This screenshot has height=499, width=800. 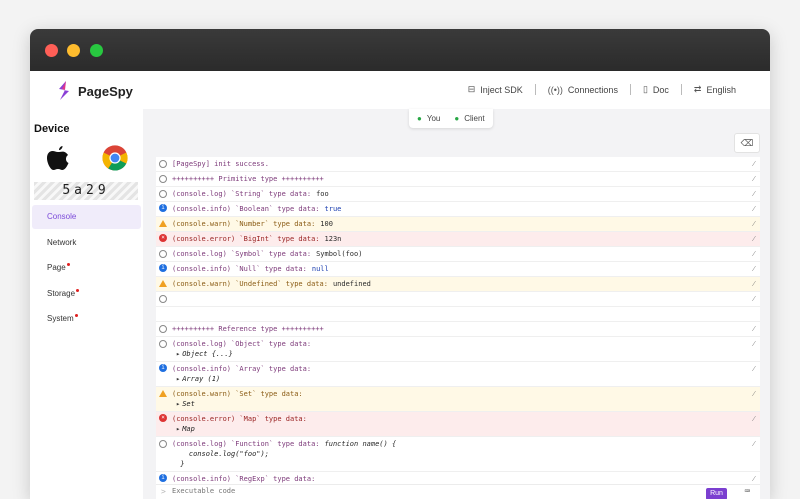 What do you see at coordinates (339, 254) in the screenshot?
I see `console-value: Symbol(foo)` at bounding box center [339, 254].